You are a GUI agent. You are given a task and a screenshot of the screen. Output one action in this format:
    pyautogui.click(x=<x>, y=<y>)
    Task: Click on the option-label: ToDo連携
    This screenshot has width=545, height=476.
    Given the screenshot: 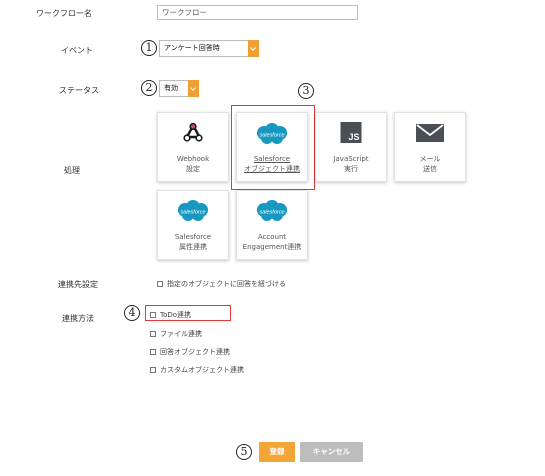 What is the action you would take?
    pyautogui.click(x=176, y=315)
    